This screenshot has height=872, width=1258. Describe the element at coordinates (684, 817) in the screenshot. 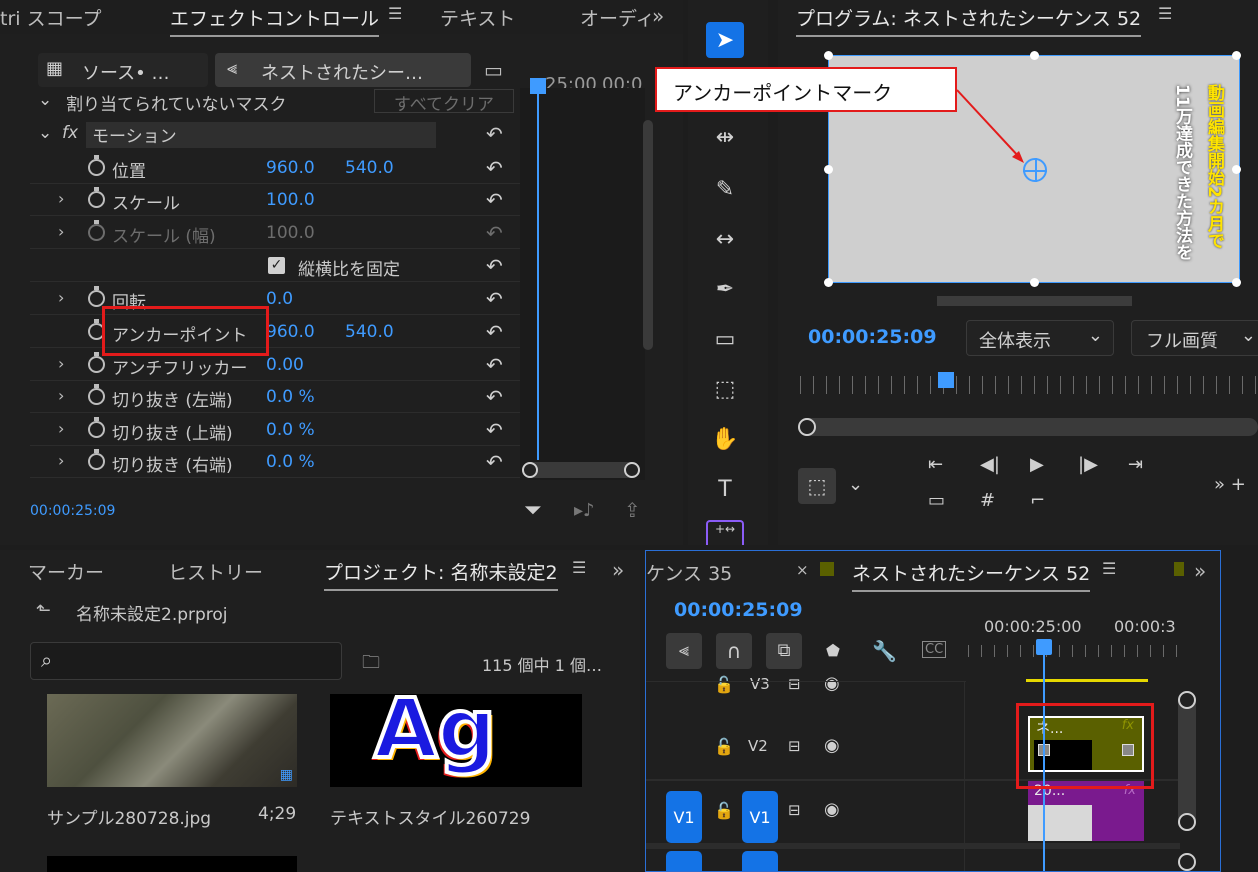

I see `source-track-v1-button: V1` at that location.